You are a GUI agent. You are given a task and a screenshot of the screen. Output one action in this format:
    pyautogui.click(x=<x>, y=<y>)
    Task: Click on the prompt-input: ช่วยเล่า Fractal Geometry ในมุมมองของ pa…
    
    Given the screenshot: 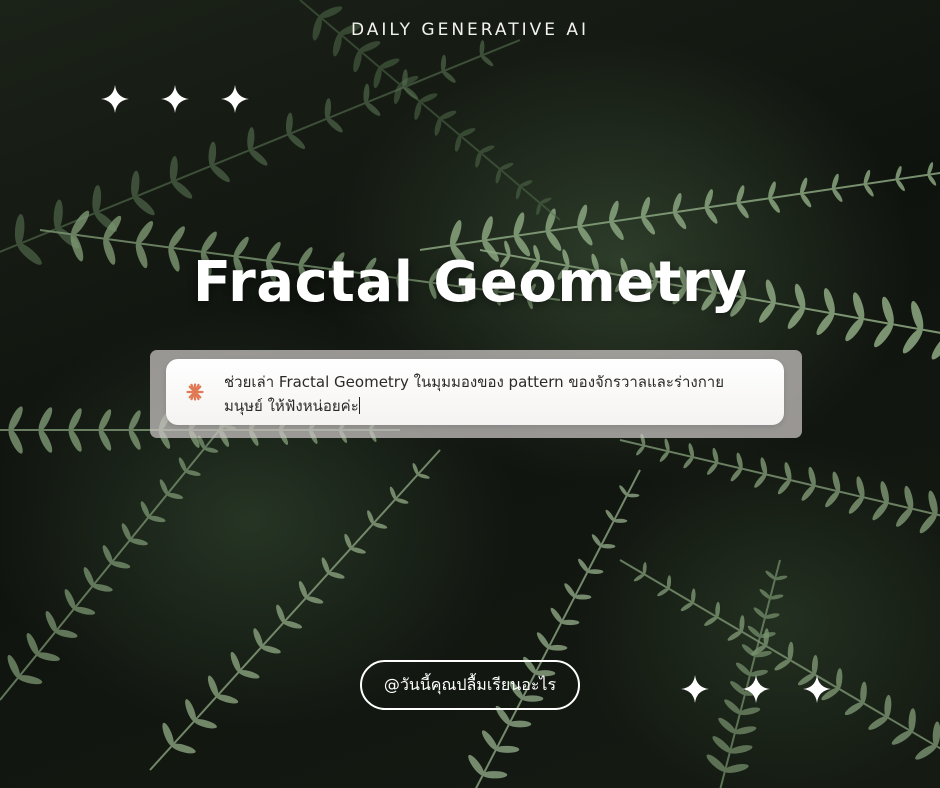 What is the action you would take?
    pyautogui.click(x=475, y=392)
    